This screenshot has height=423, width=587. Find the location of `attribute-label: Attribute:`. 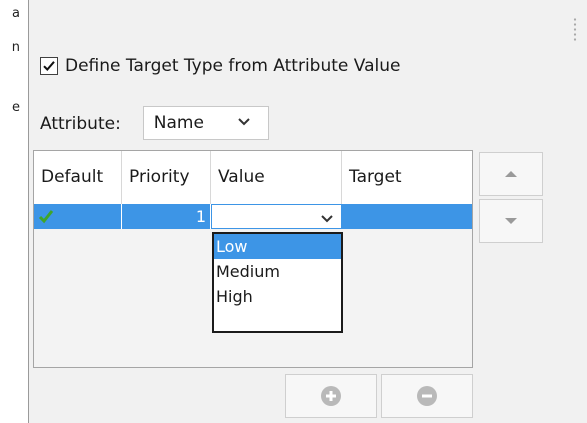

attribute-label: Attribute: is located at coordinates (80, 124).